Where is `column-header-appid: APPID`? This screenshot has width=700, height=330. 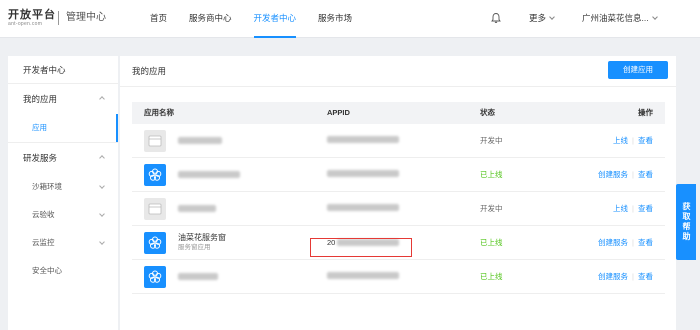 column-header-appid: APPID is located at coordinates (338, 112).